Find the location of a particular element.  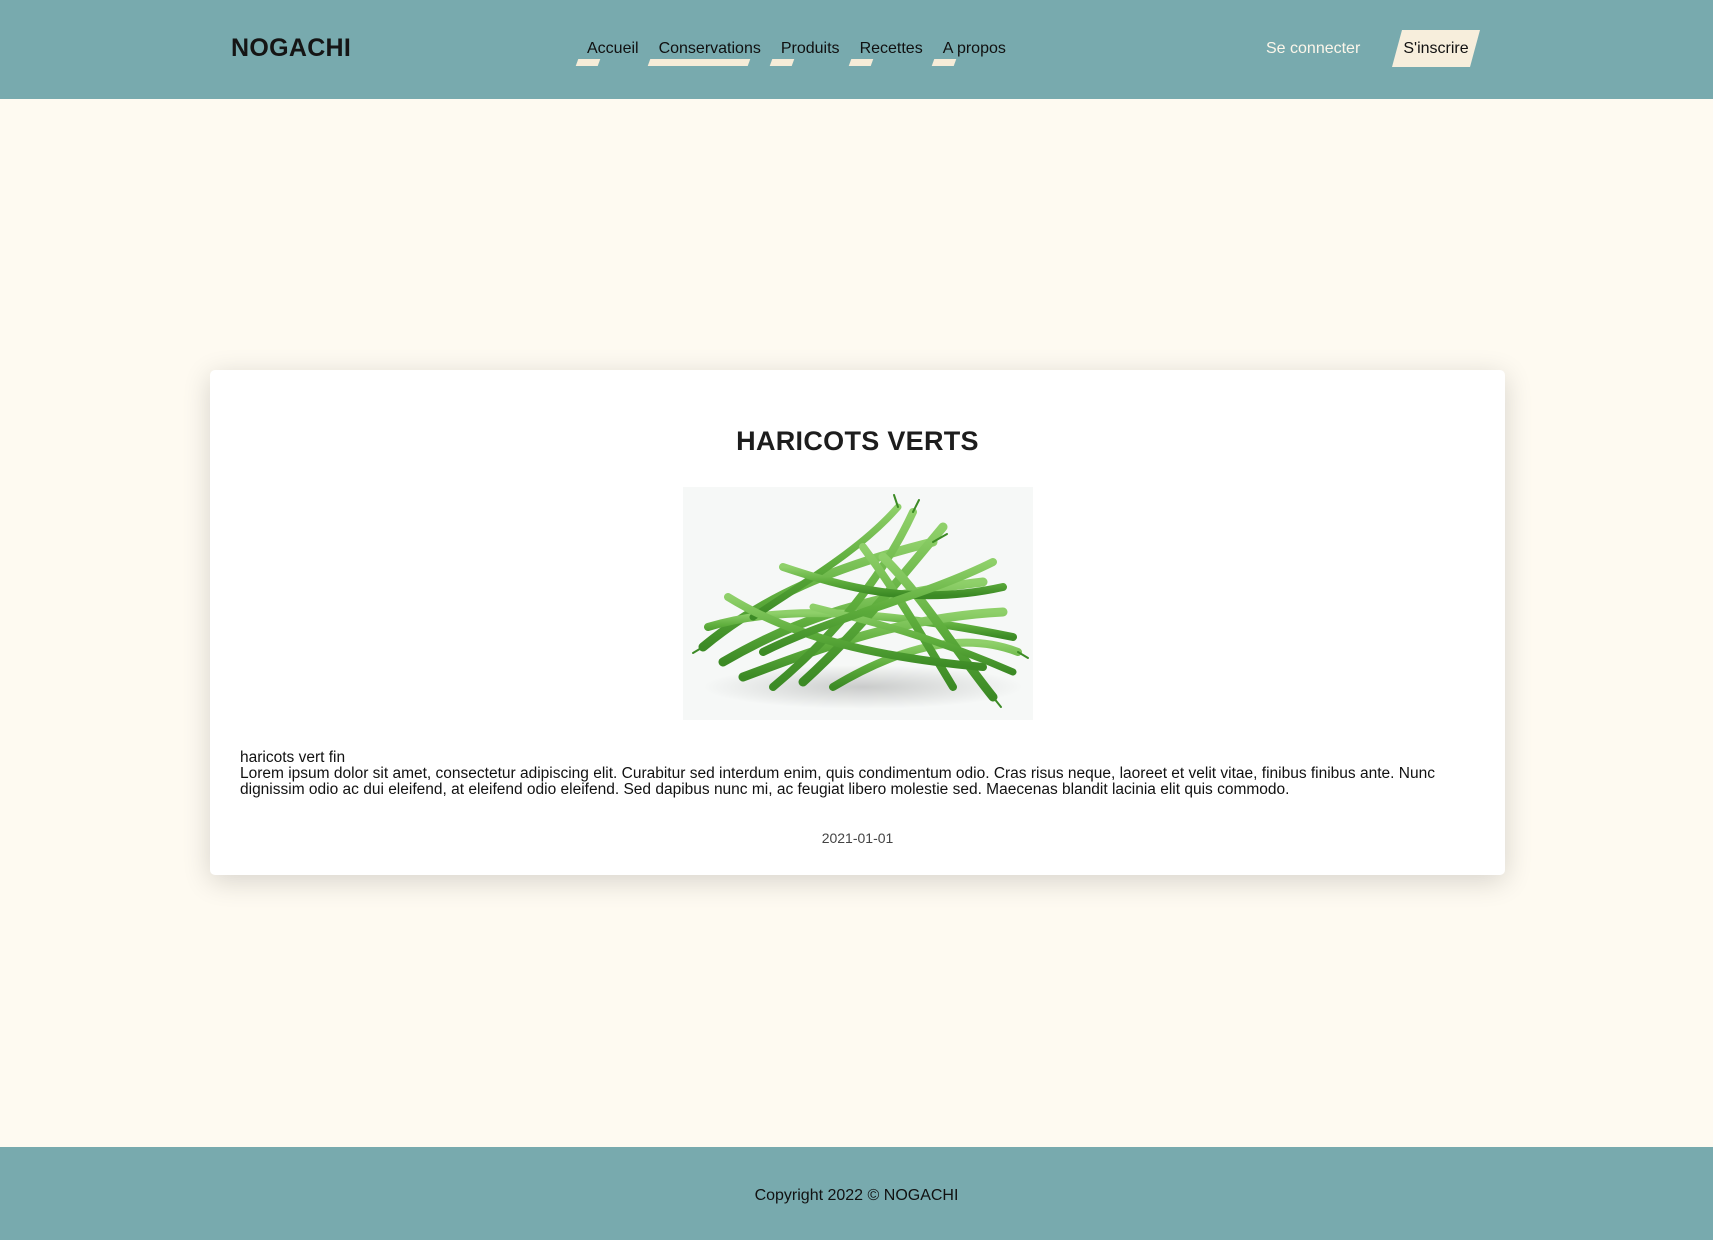

signup-button-label: S'inscrire is located at coordinates (1436, 48).